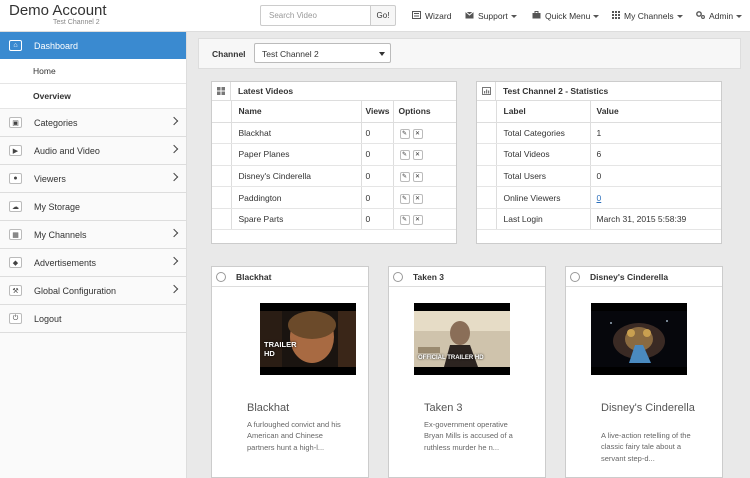 The image size is (750, 478). I want to click on table-row: Paddington 0 ✎ ✕, so click(334, 197).